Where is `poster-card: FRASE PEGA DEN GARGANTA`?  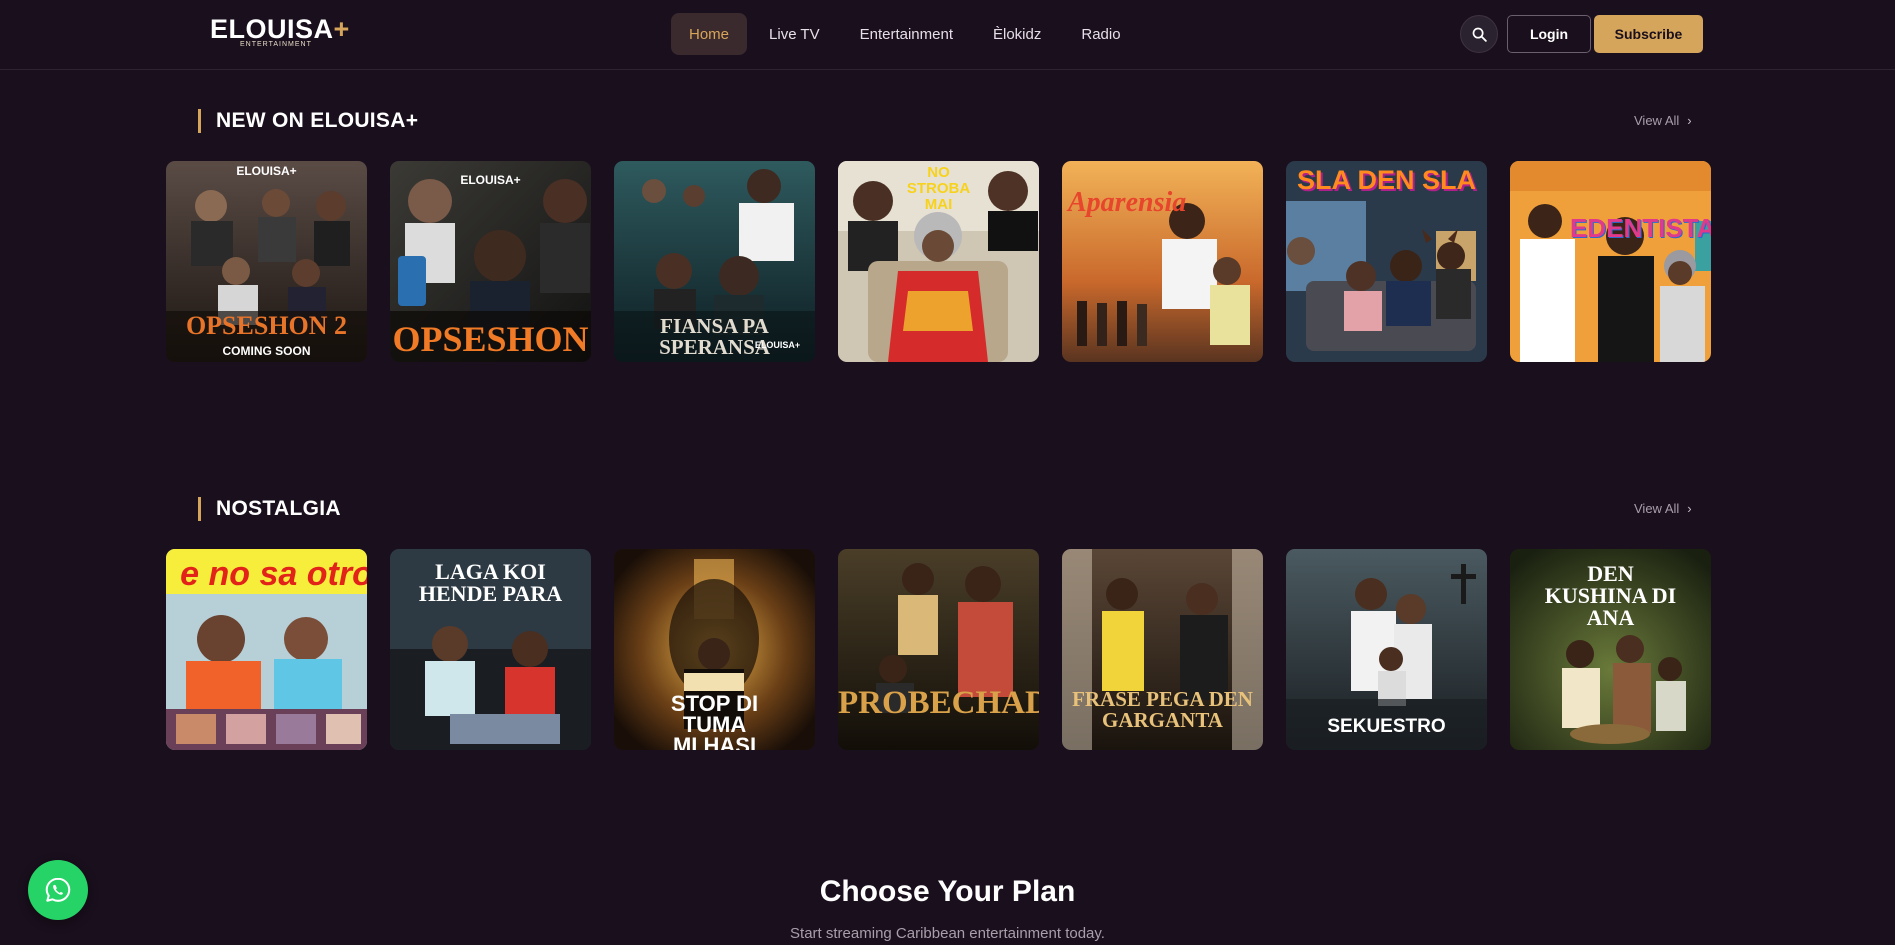 poster-card: FRASE PEGA DEN GARGANTA is located at coordinates (1162, 649).